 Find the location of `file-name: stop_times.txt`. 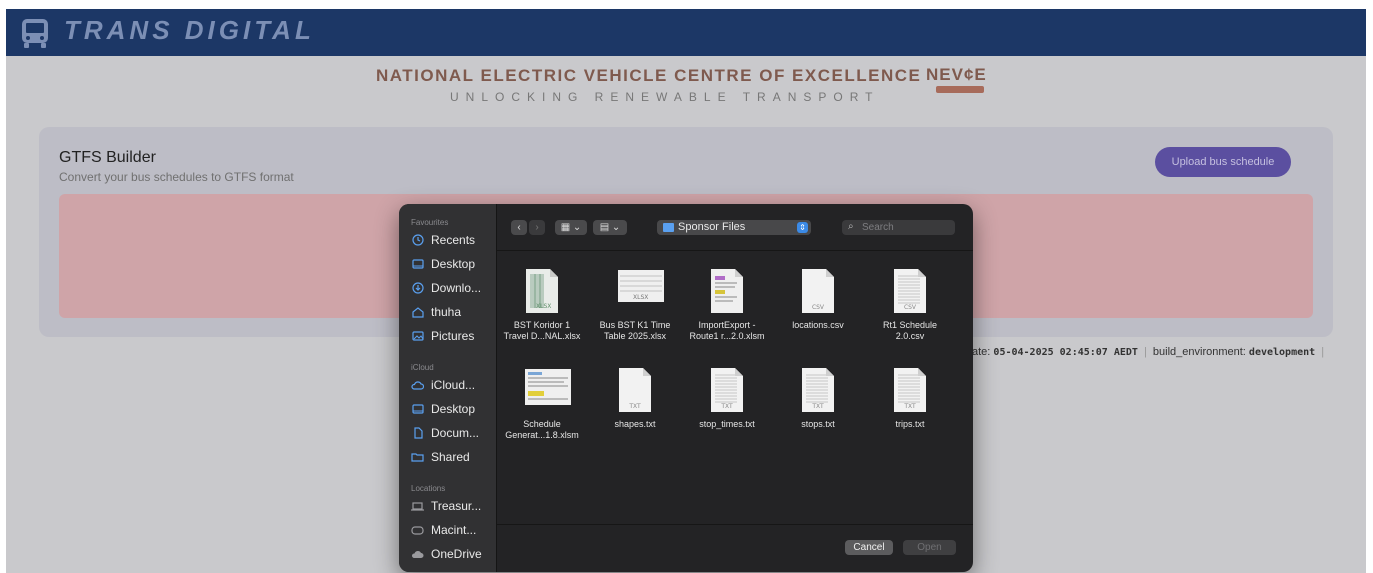

file-name: stop_times.txt is located at coordinates (727, 424).